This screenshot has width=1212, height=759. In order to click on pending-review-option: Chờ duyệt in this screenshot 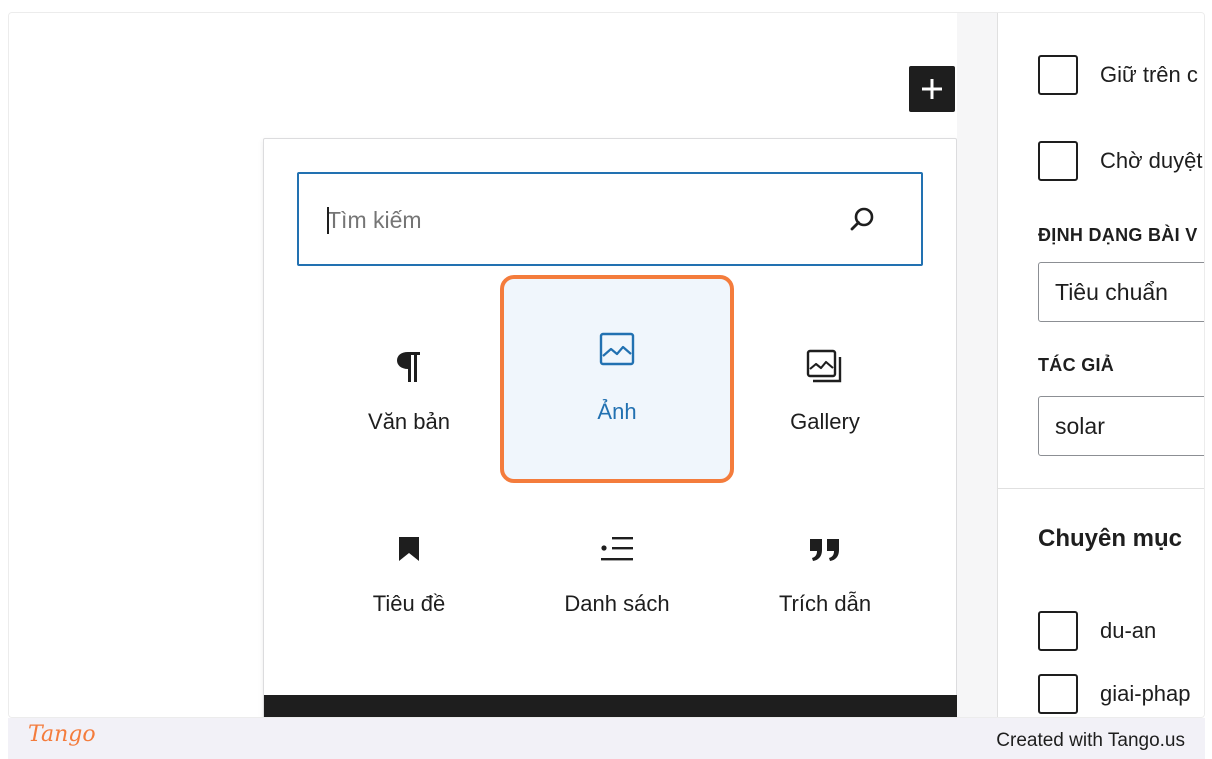, I will do `click(1120, 161)`.